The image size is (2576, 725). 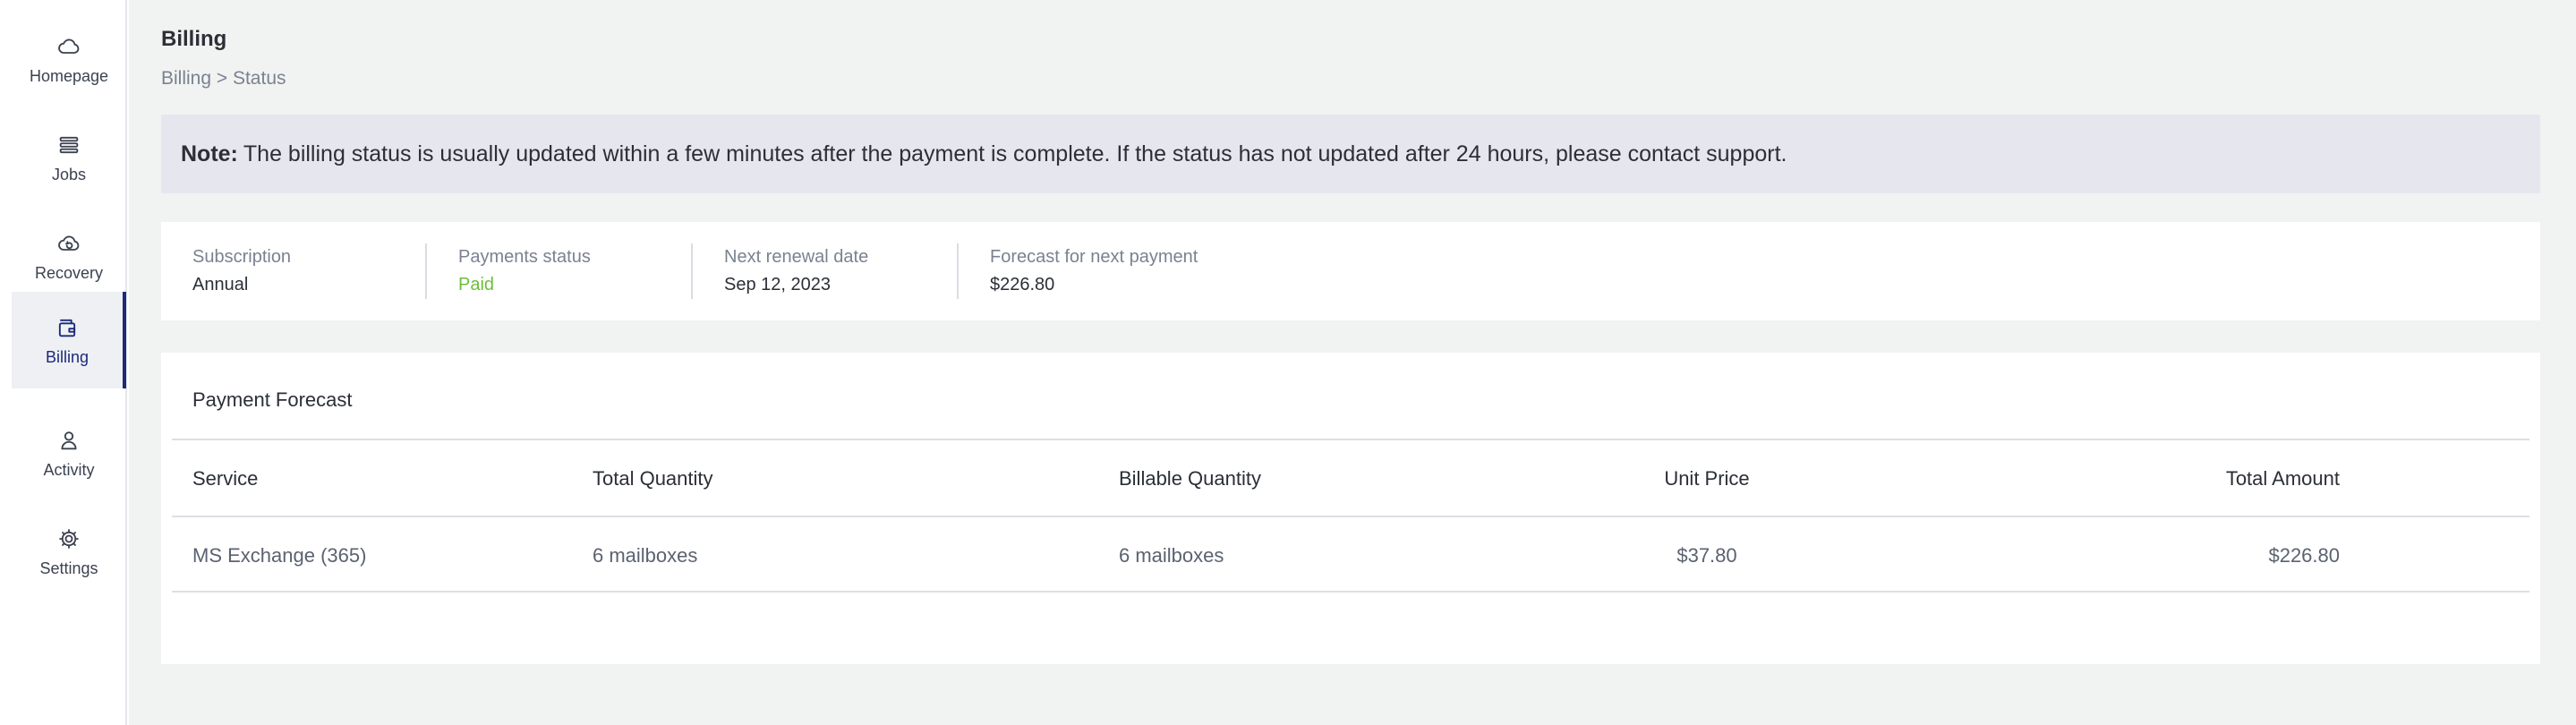 I want to click on summary-label: Subscription, so click(x=242, y=257).